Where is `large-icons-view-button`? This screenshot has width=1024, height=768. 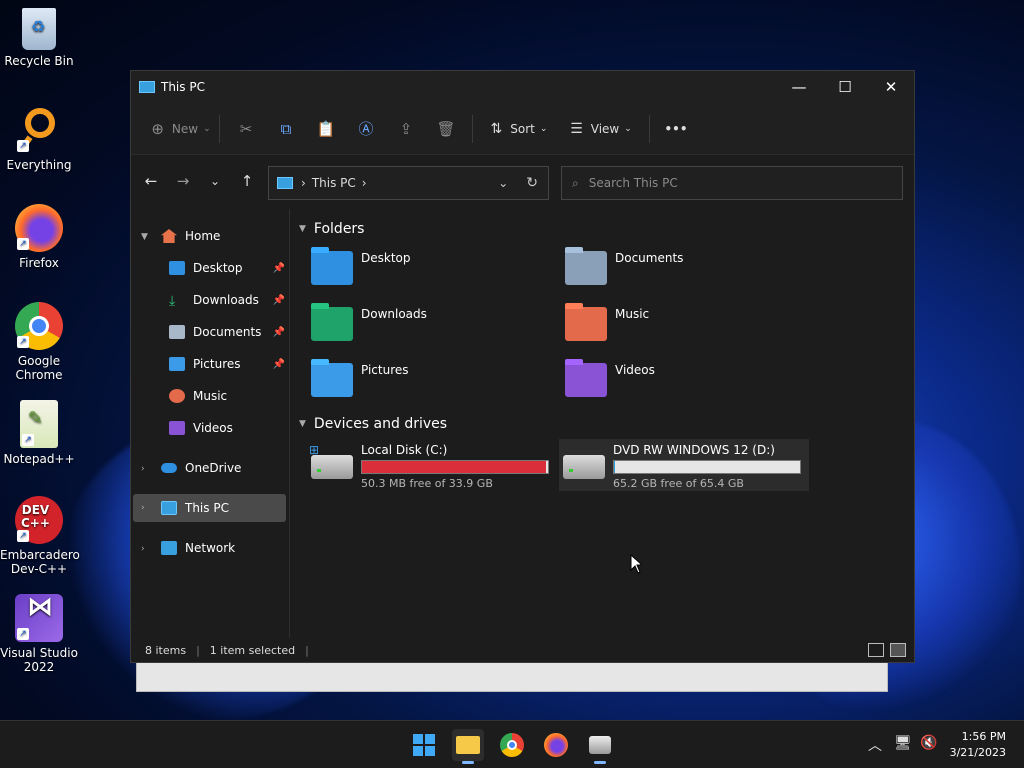 large-icons-view-button is located at coordinates (898, 650).